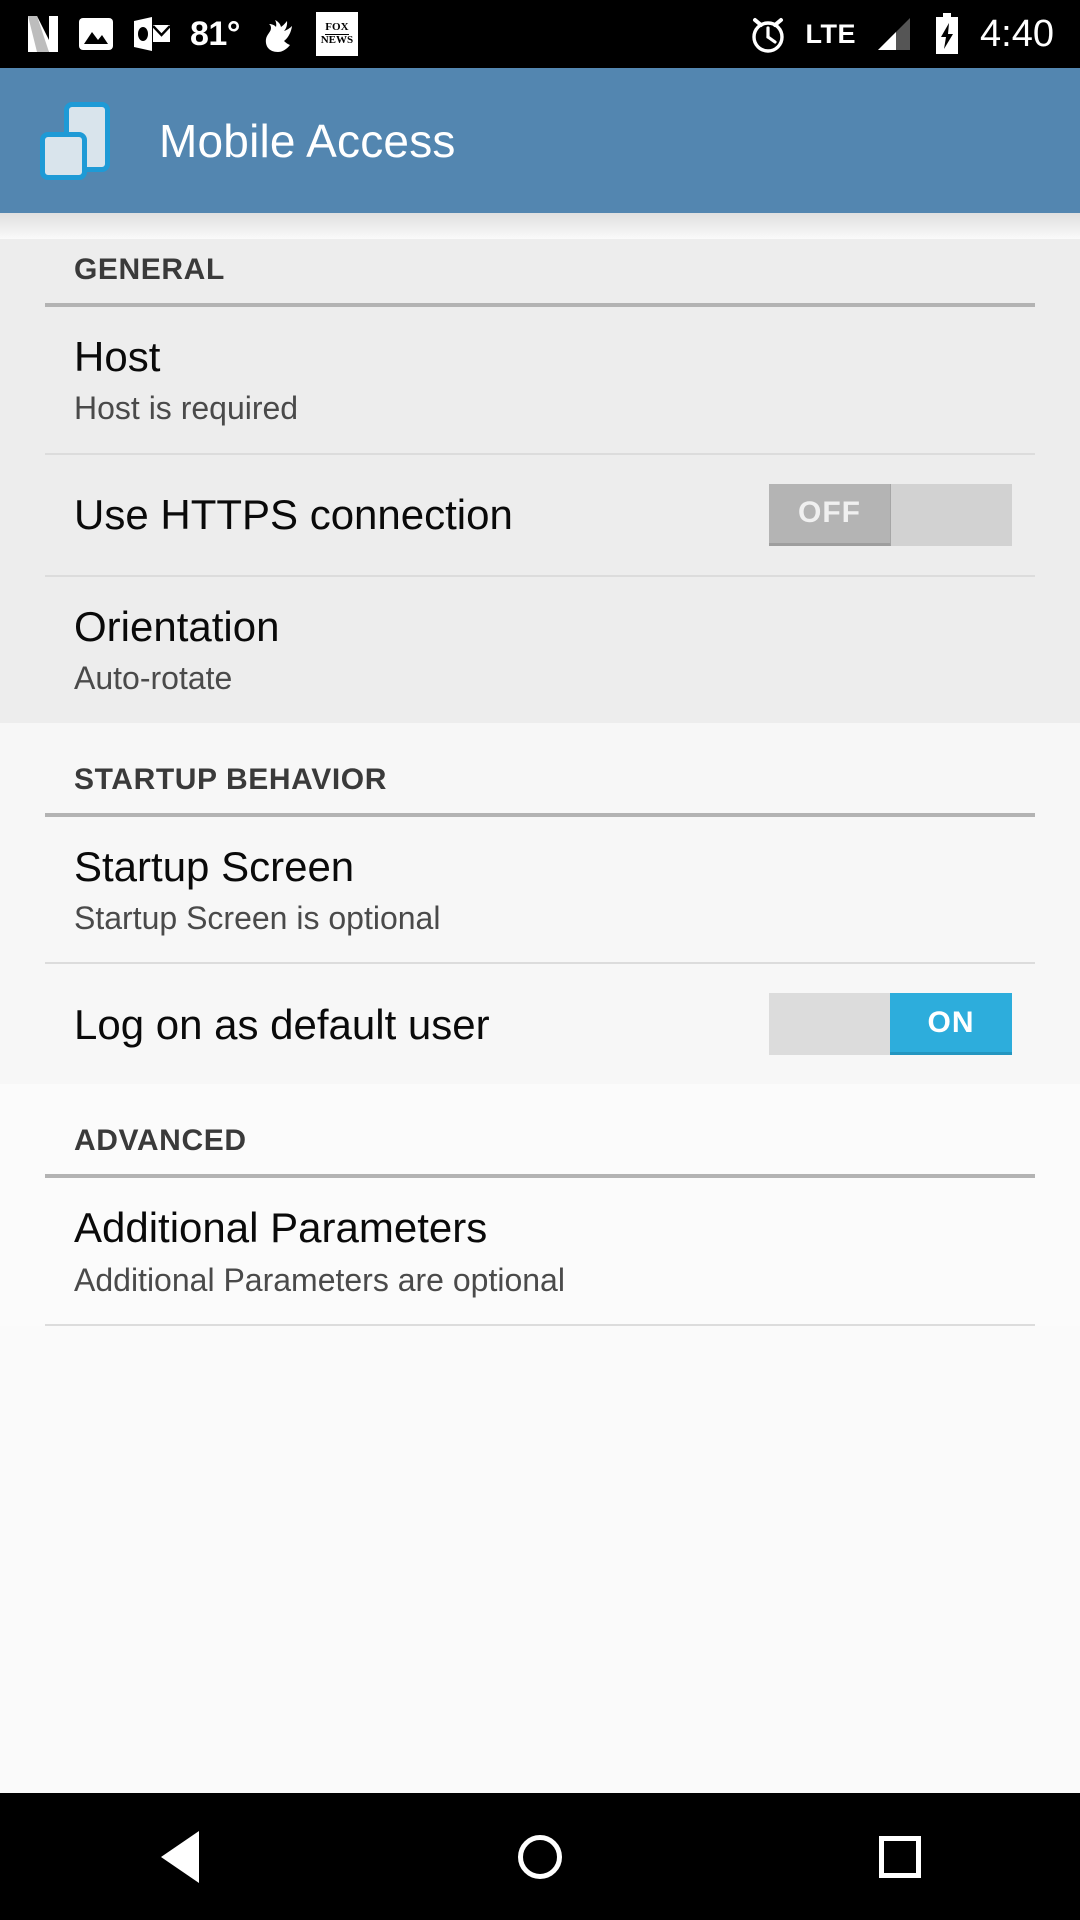  What do you see at coordinates (186, 408) in the screenshot?
I see `row-summary: Host is required` at bounding box center [186, 408].